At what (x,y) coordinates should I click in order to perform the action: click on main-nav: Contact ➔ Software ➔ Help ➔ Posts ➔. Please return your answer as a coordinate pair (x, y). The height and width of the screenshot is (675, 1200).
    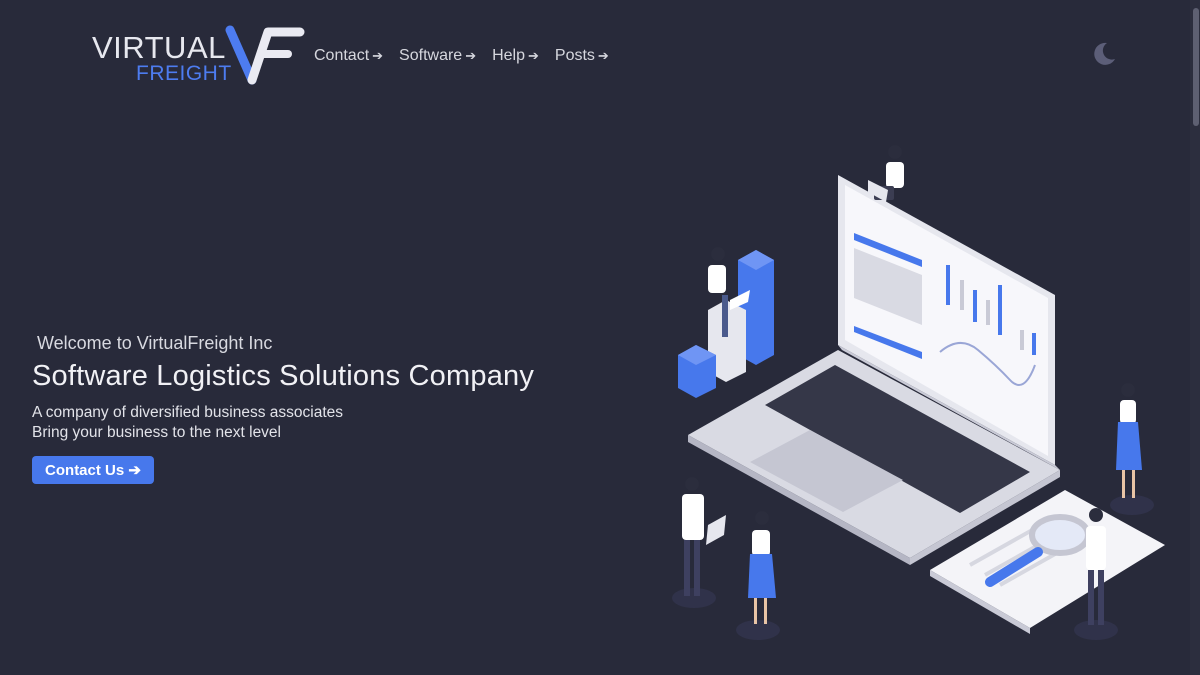
    Looking at the image, I should click on (461, 56).